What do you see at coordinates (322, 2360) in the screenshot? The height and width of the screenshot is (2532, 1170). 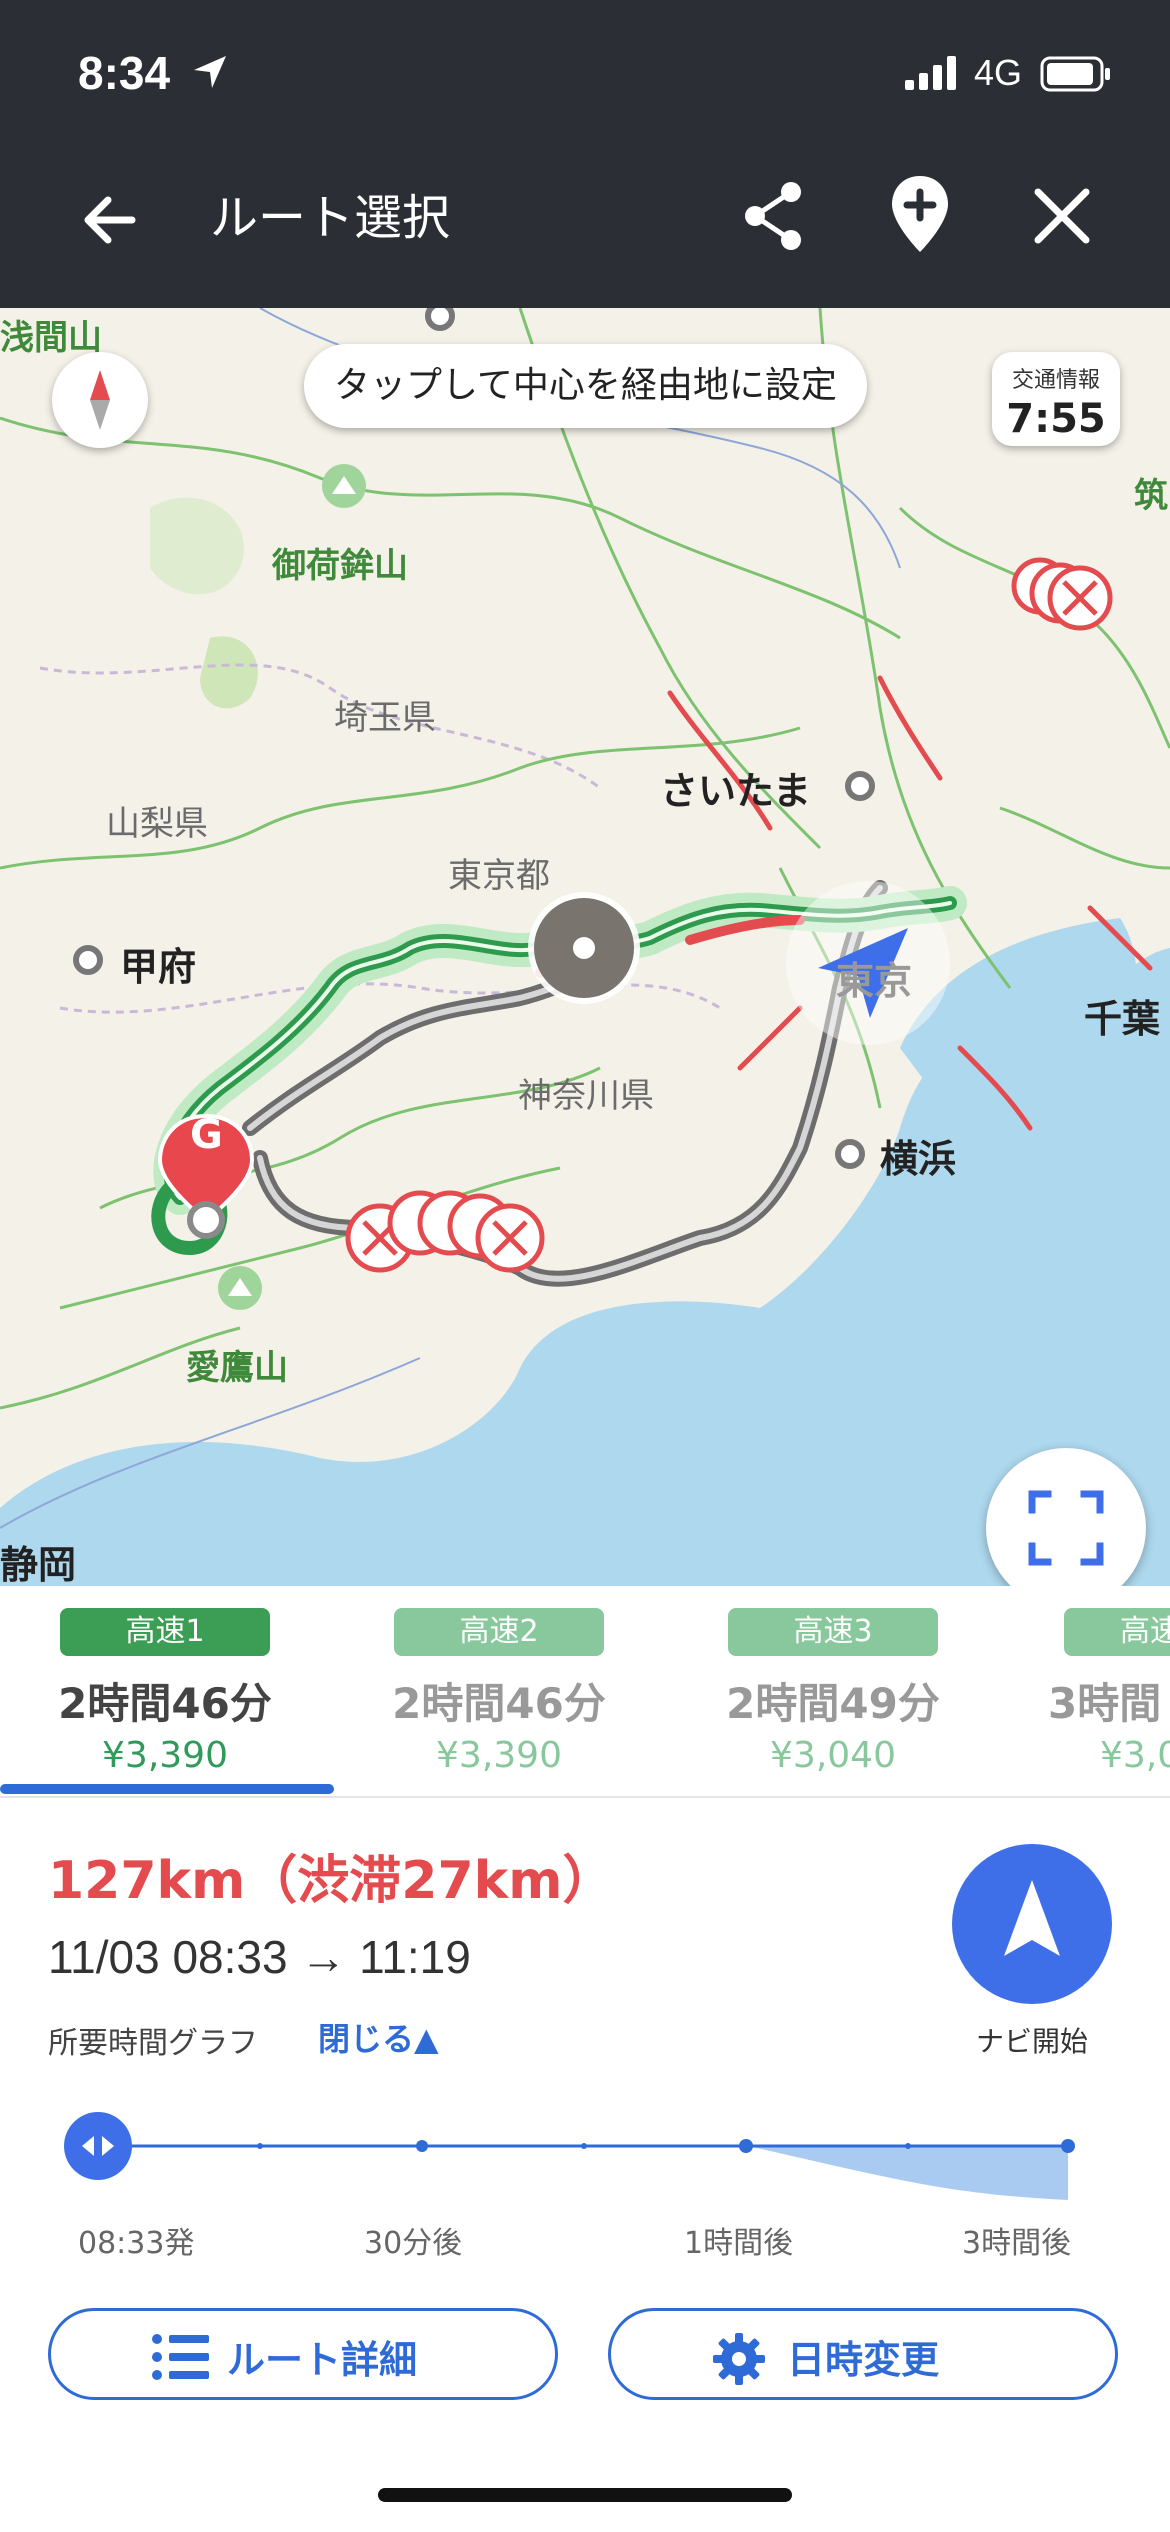 I see `route-detail-label: ルート詳細` at bounding box center [322, 2360].